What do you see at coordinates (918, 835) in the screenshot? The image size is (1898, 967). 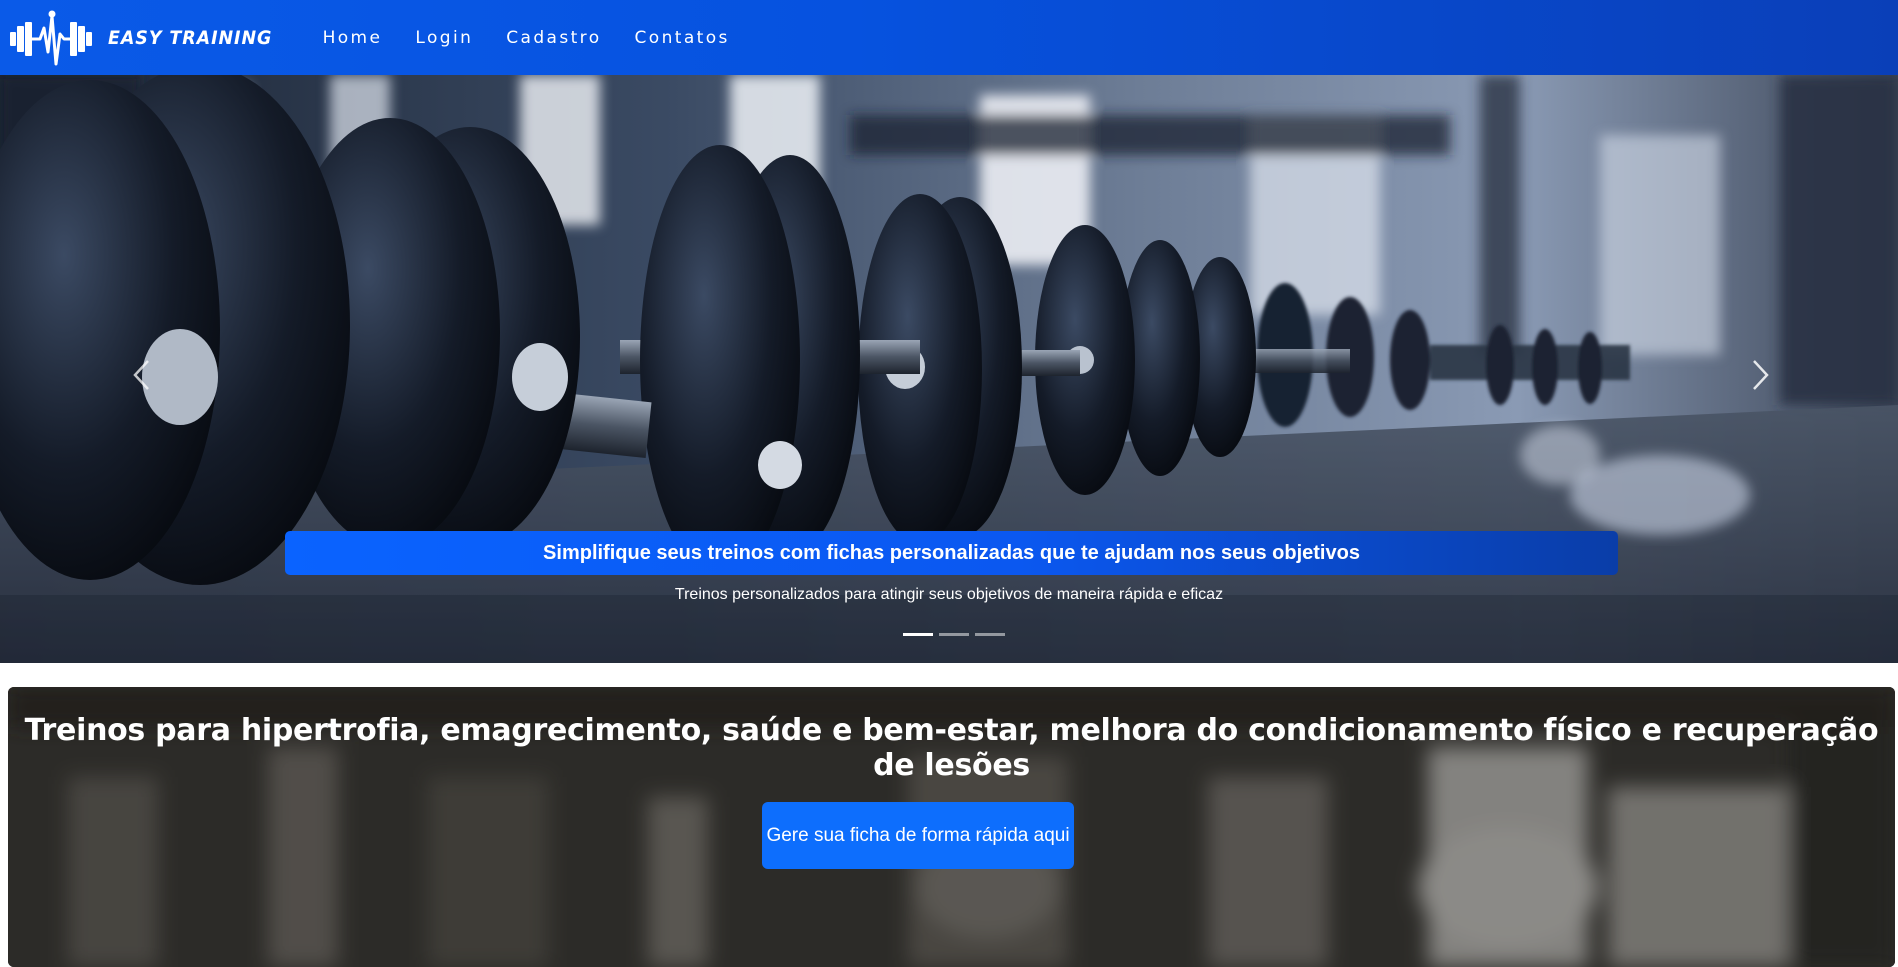 I see `generate-sheet-button: Gere sua ficha de forma rápida aqui` at bounding box center [918, 835].